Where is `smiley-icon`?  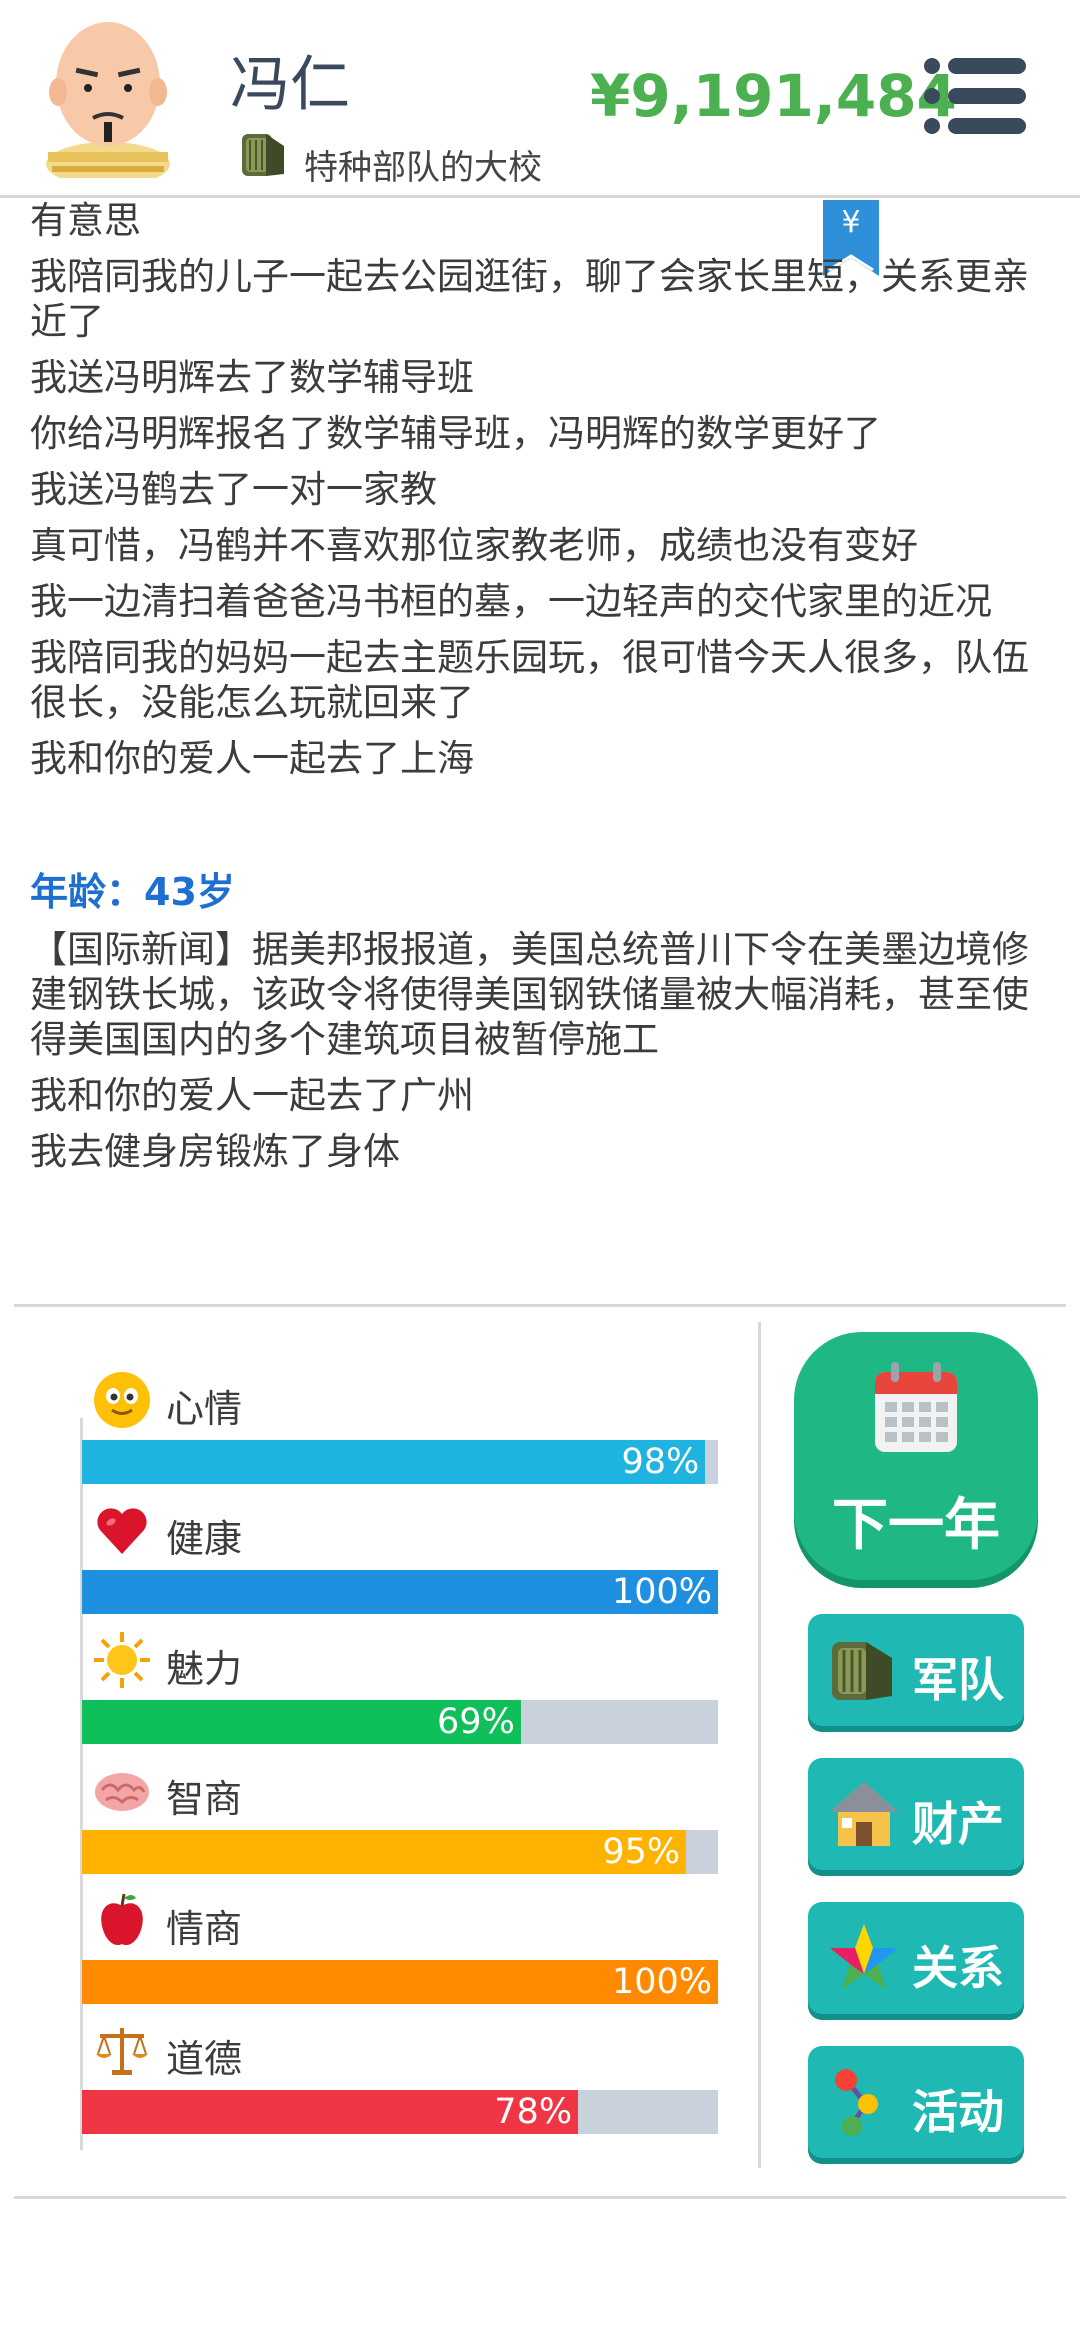
smiley-icon is located at coordinates (122, 1400).